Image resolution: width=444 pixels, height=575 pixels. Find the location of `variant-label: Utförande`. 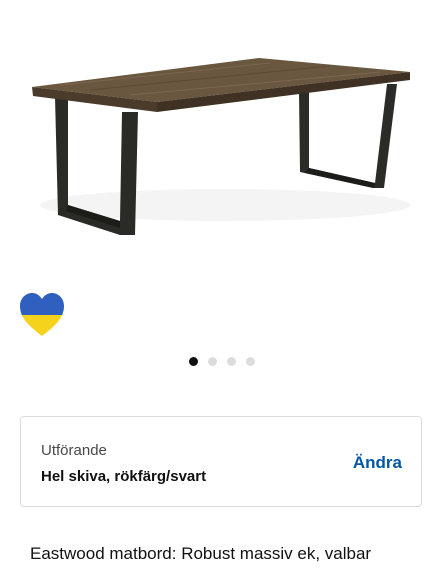

variant-label: Utförande is located at coordinates (74, 450).